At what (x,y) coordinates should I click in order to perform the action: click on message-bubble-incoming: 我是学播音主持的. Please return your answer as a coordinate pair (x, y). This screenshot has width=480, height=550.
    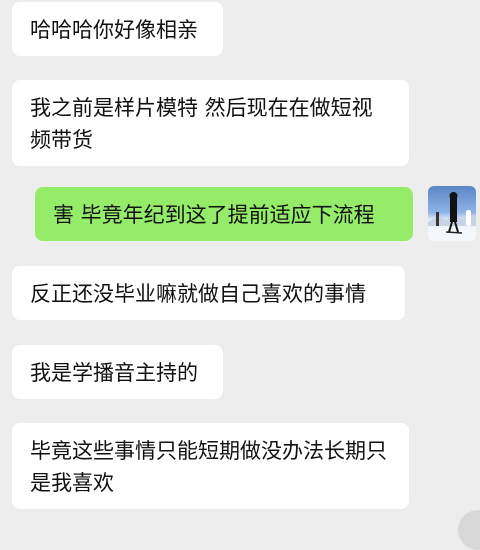
    Looking at the image, I should click on (117, 372).